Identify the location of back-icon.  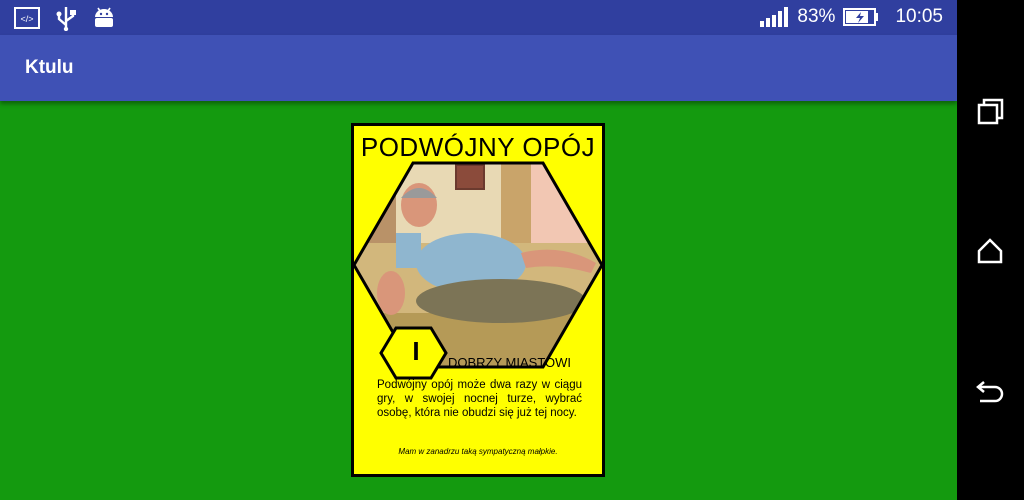
(990, 389).